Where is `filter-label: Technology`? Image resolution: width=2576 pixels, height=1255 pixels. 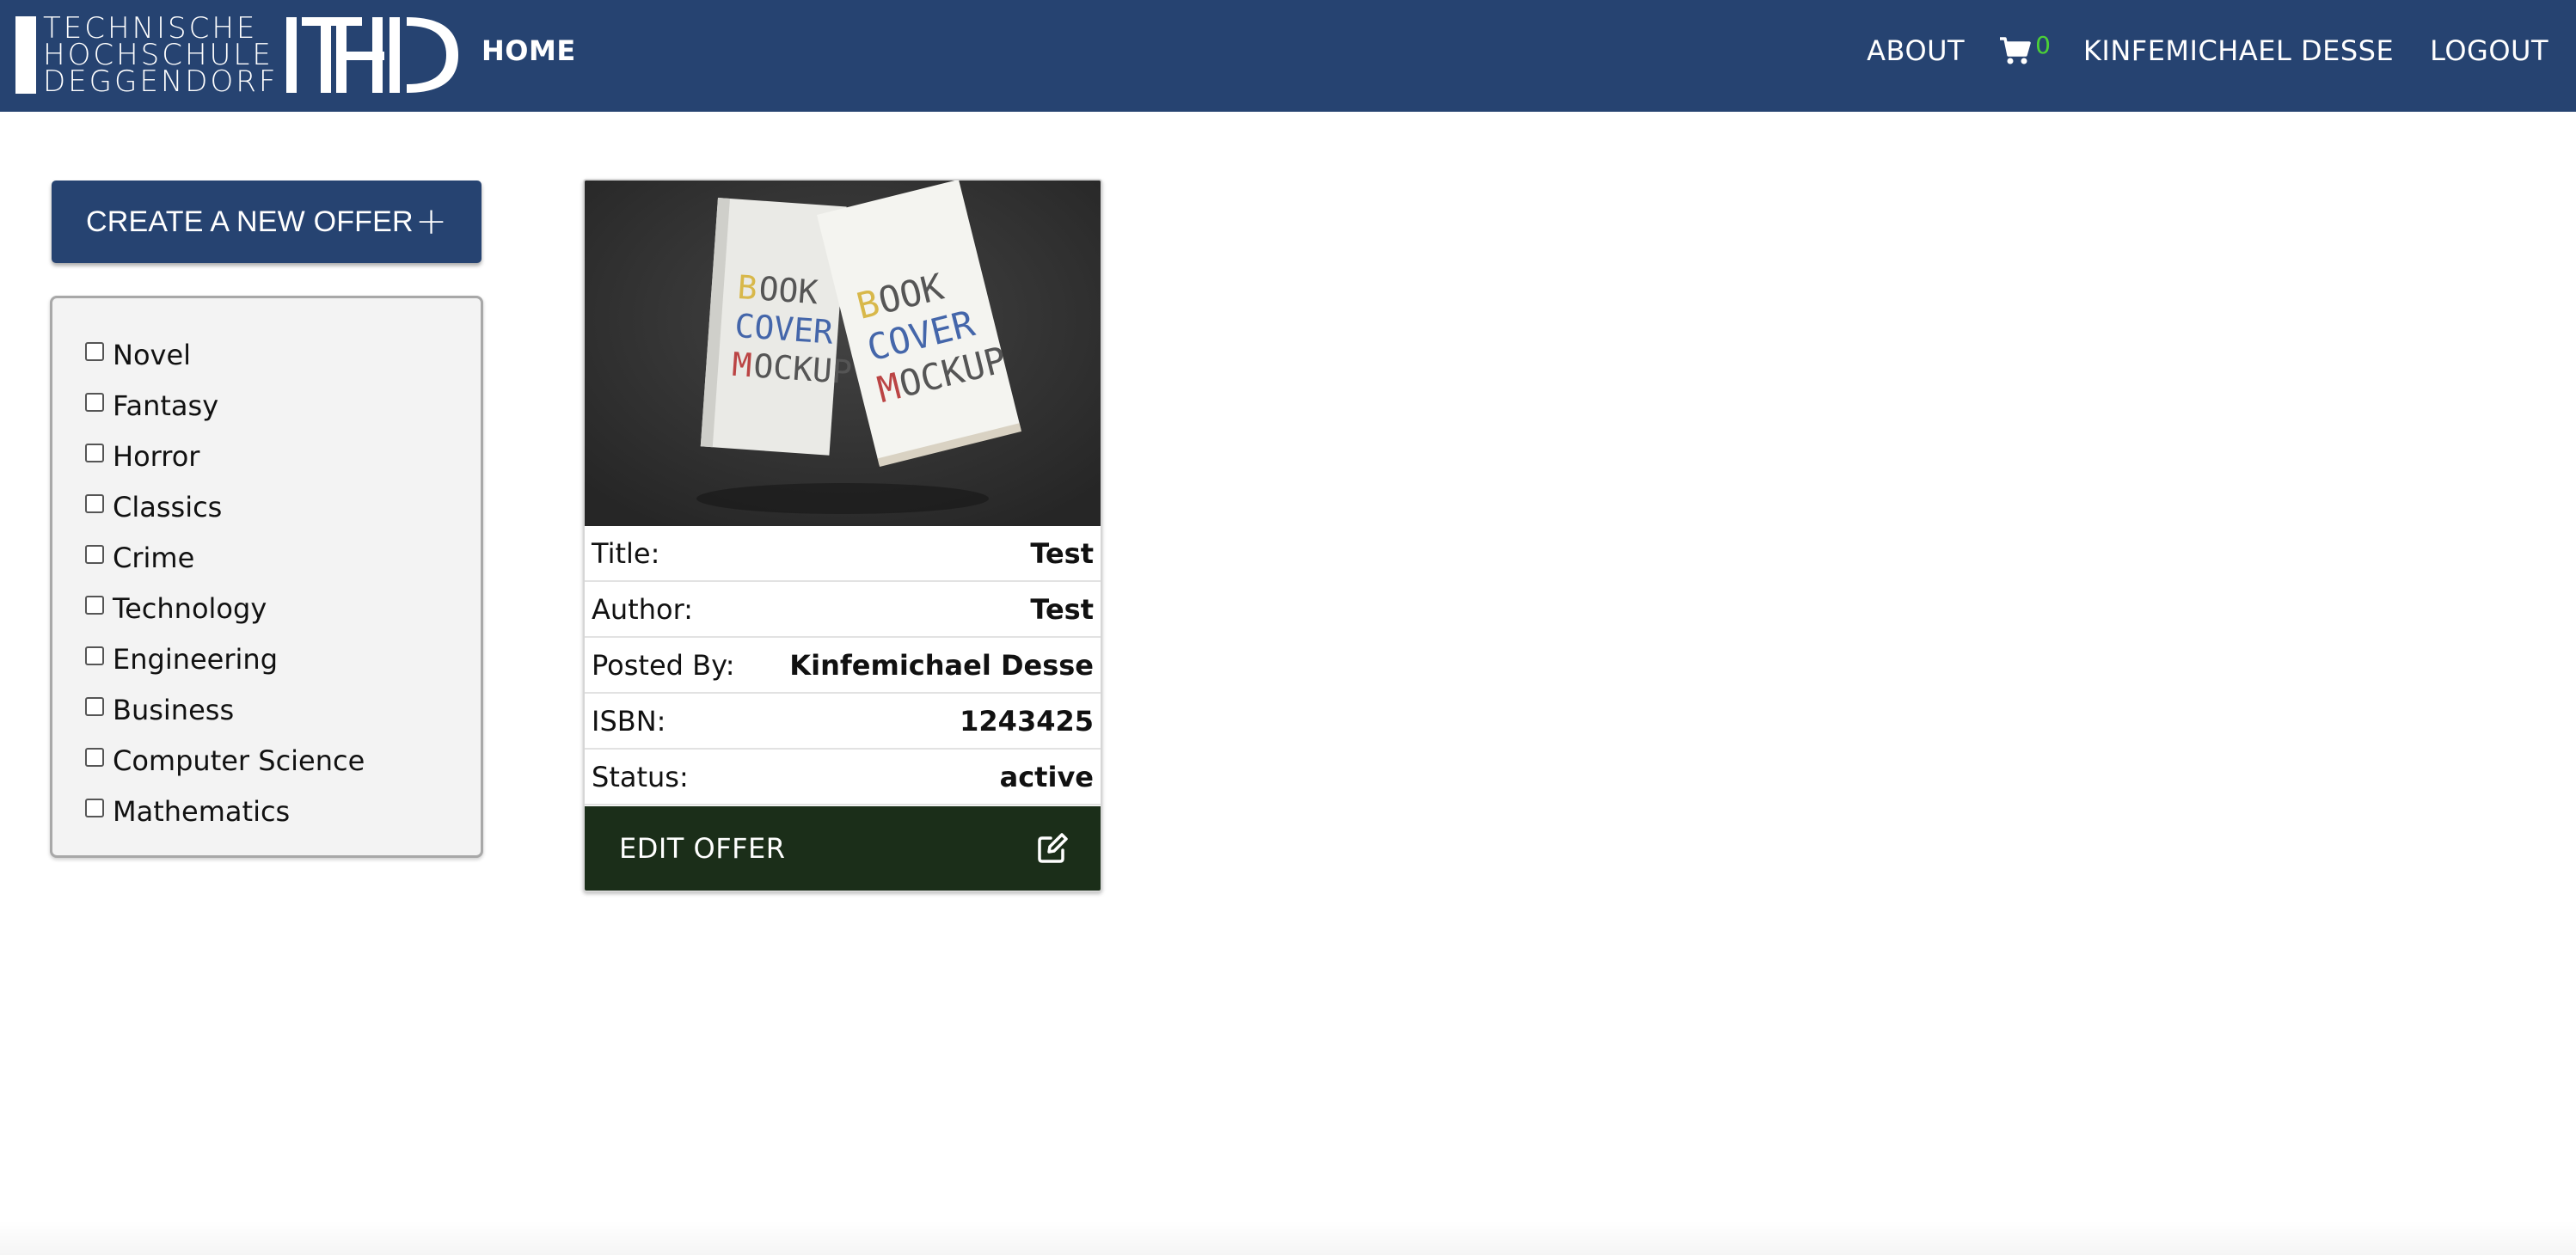 filter-label: Technology is located at coordinates (190, 608).